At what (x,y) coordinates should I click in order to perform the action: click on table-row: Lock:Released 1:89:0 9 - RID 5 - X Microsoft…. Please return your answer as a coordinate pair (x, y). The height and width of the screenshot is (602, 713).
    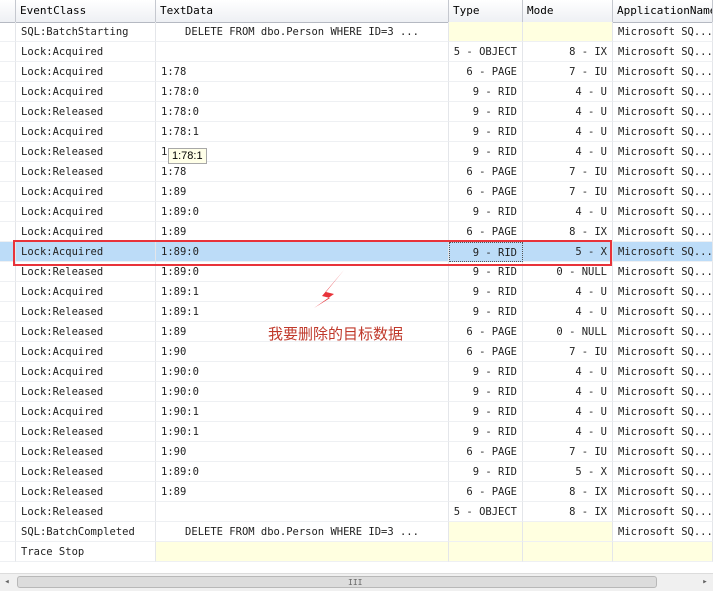
    Looking at the image, I should click on (356, 472).